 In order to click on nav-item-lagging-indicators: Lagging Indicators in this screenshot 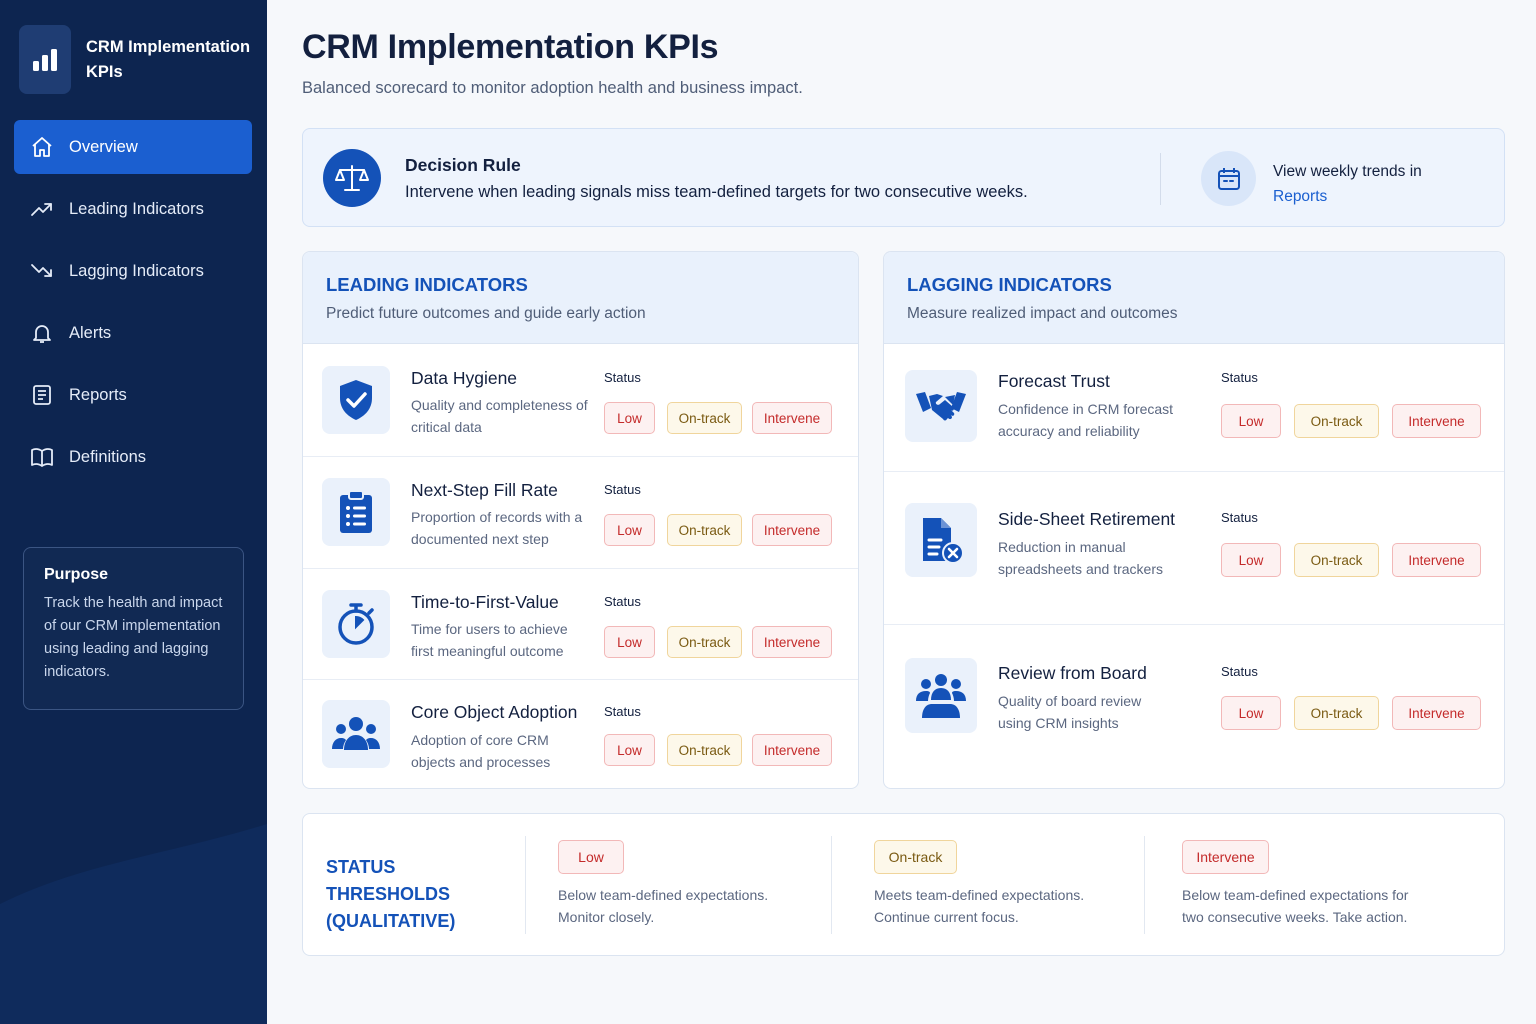, I will do `click(133, 271)`.